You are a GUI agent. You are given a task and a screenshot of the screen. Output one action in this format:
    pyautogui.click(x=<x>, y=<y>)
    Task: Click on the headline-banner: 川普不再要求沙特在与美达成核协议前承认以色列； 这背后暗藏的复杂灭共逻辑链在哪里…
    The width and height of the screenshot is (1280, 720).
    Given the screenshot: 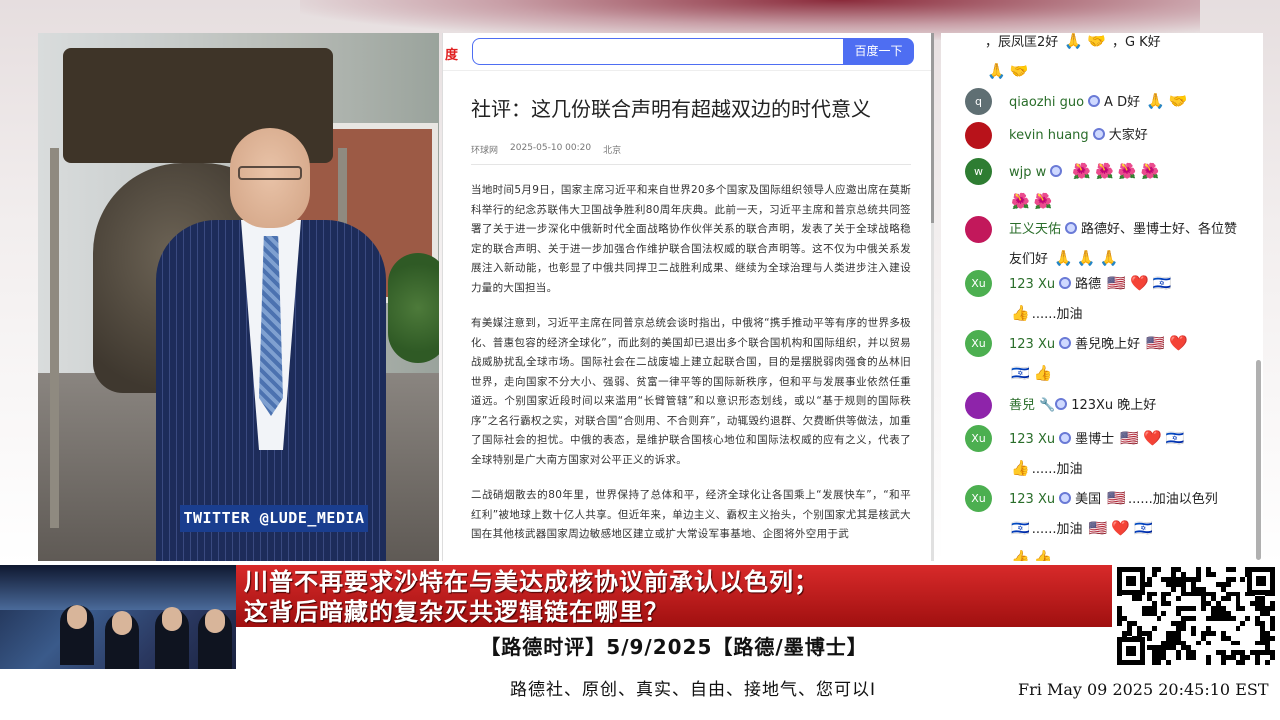 What is the action you would take?
    pyautogui.click(x=674, y=596)
    